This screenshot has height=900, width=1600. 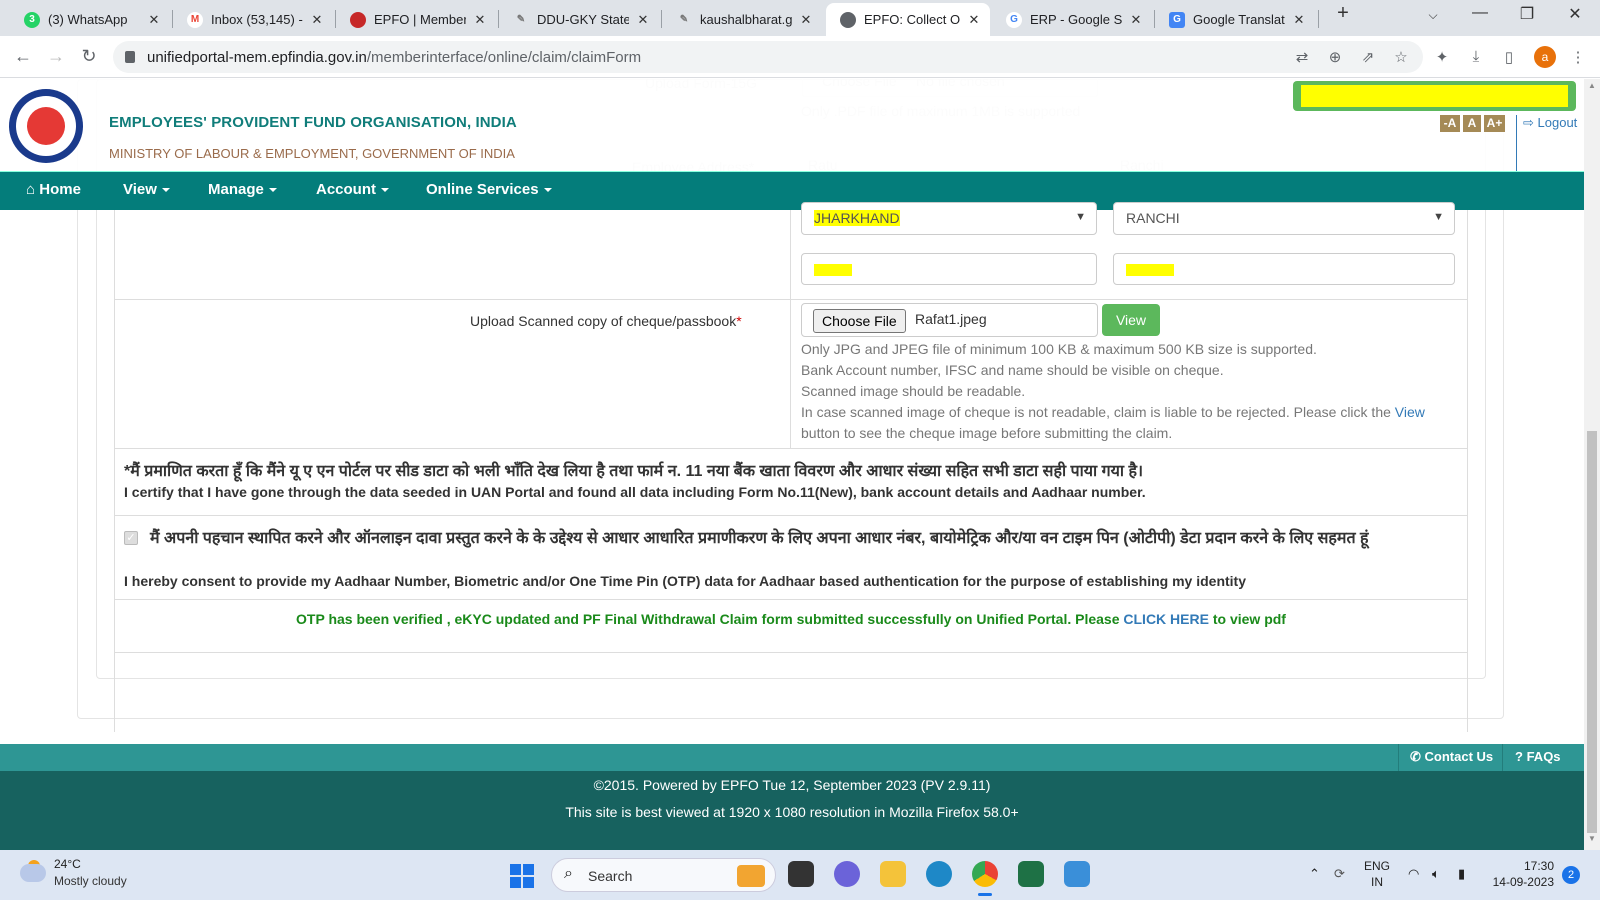 What do you see at coordinates (53, 189) in the screenshot?
I see `nav-home: ⌂ Home` at bounding box center [53, 189].